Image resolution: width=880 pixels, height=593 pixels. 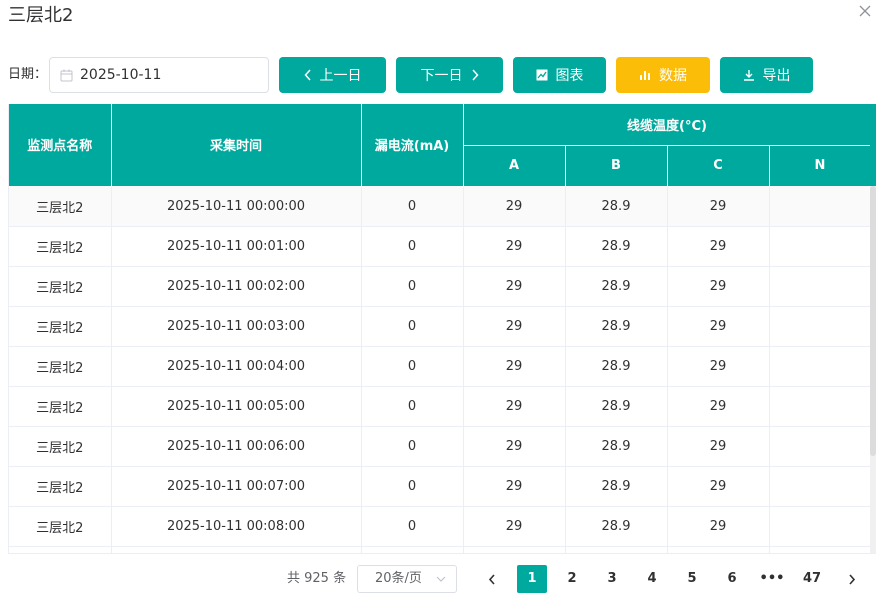 I want to click on cell-time: 2025-10-11 00:01:00, so click(x=236, y=246).